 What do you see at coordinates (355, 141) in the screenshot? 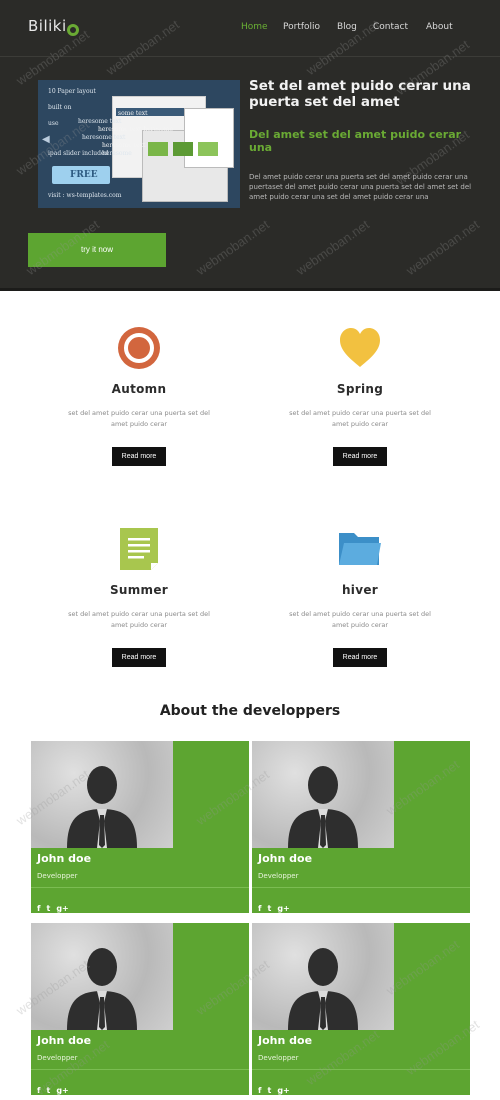
I see `hero-subtitle: Del amet set del amet puido cerar una` at bounding box center [355, 141].